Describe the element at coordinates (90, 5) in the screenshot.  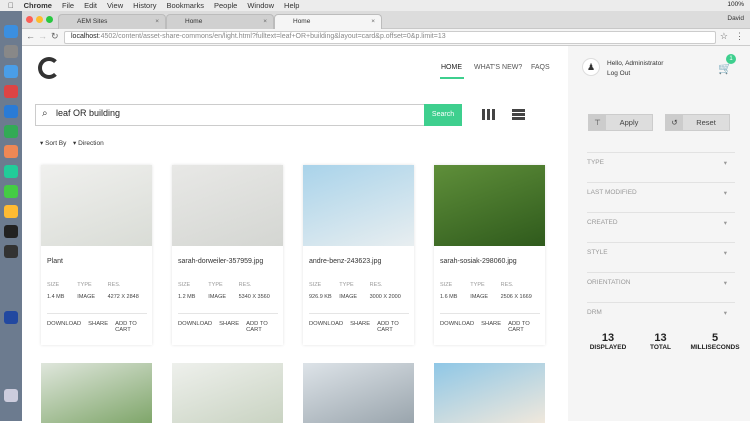
I see `menu-edit: Edit` at that location.